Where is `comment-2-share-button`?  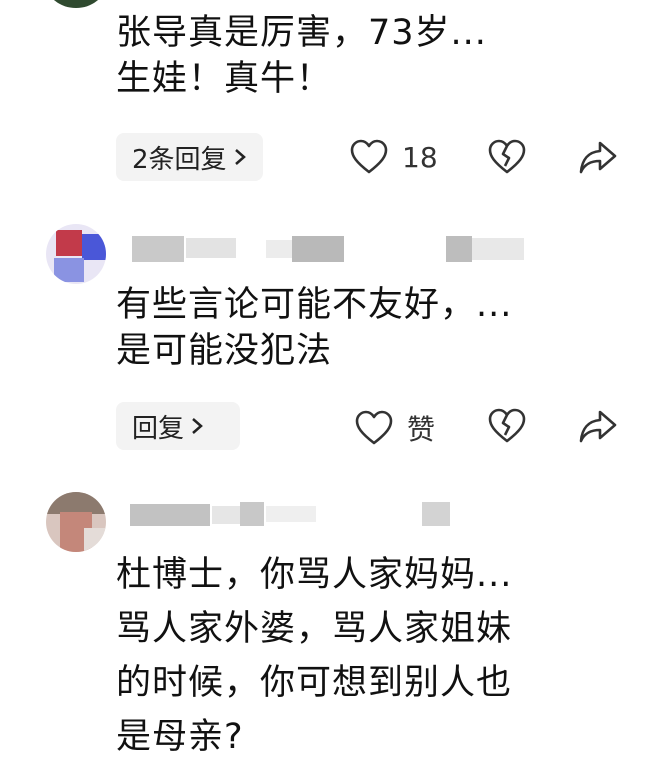 comment-2-share-button is located at coordinates (598, 428).